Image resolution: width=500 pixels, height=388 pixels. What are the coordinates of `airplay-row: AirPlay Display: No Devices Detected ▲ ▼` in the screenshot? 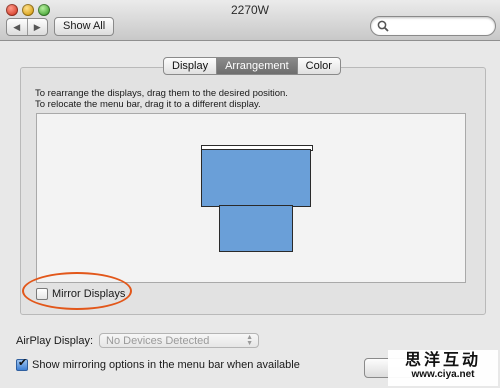 It's located at (138, 340).